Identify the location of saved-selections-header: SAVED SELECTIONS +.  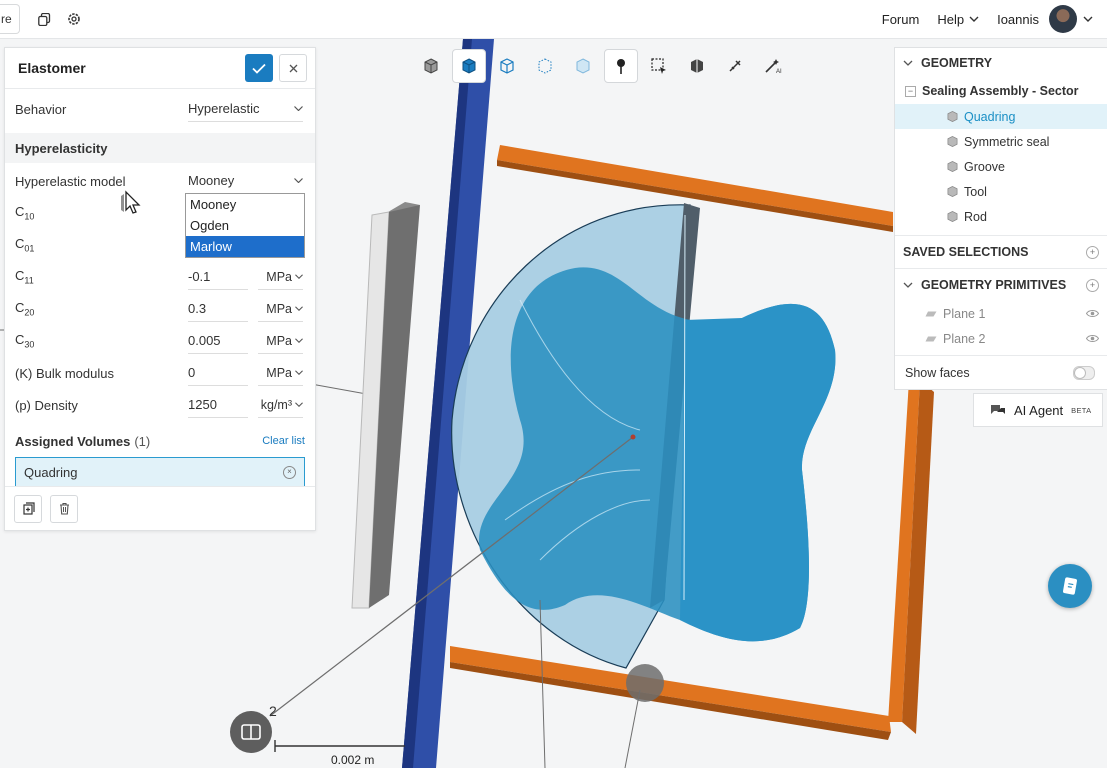
(1001, 251).